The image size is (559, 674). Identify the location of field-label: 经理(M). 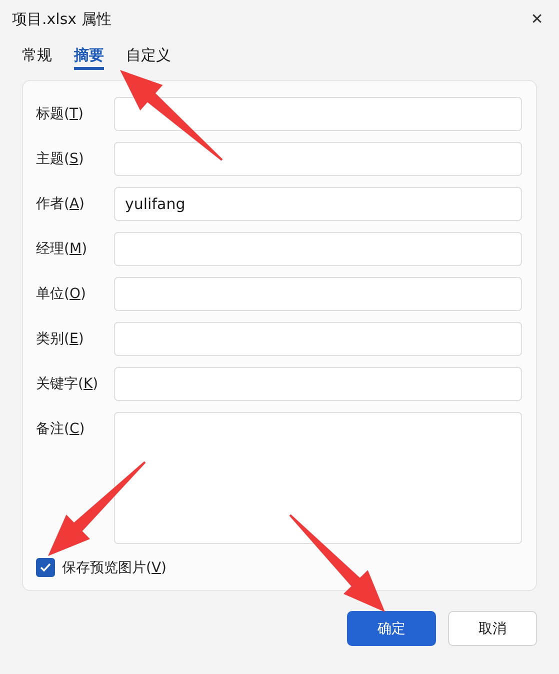
(62, 249).